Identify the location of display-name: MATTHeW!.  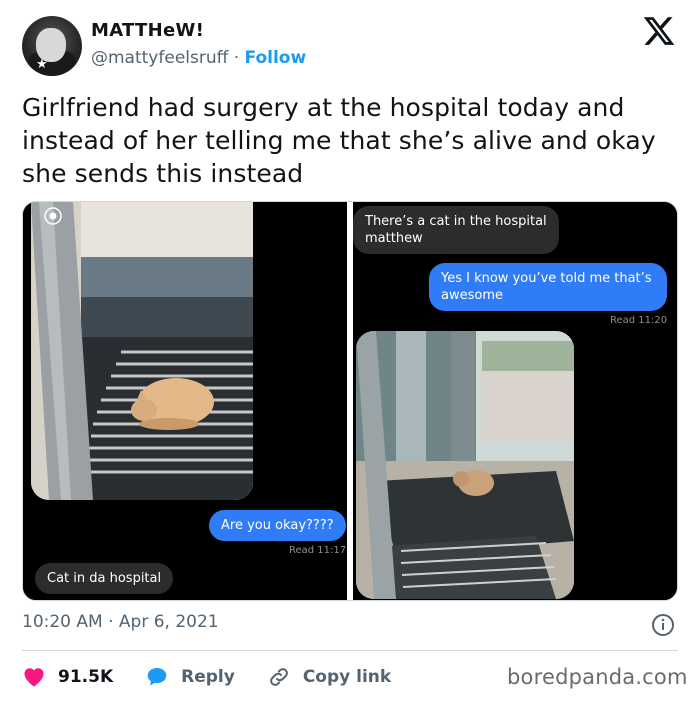
(147, 30).